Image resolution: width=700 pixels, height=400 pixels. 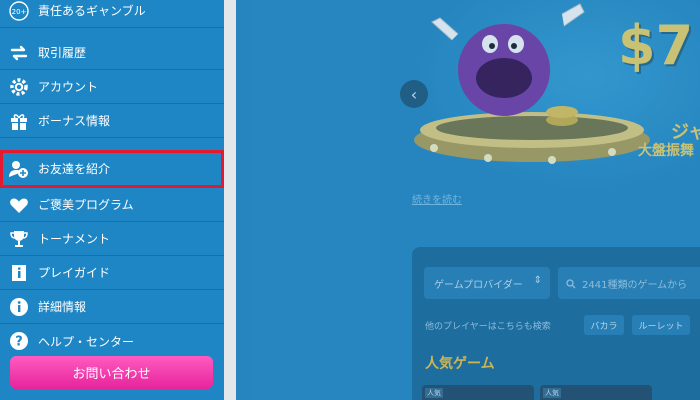 I want to click on sidebar-item-help-center: ? ヘルプ・センター, so click(x=112, y=341).